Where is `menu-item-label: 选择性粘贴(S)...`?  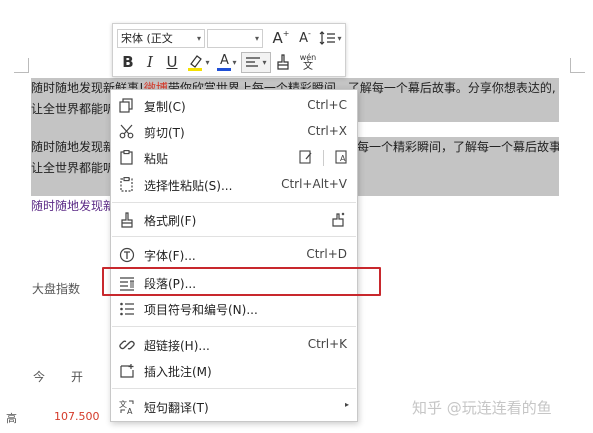 menu-item-label: 选择性粘贴(S)... is located at coordinates (188, 186).